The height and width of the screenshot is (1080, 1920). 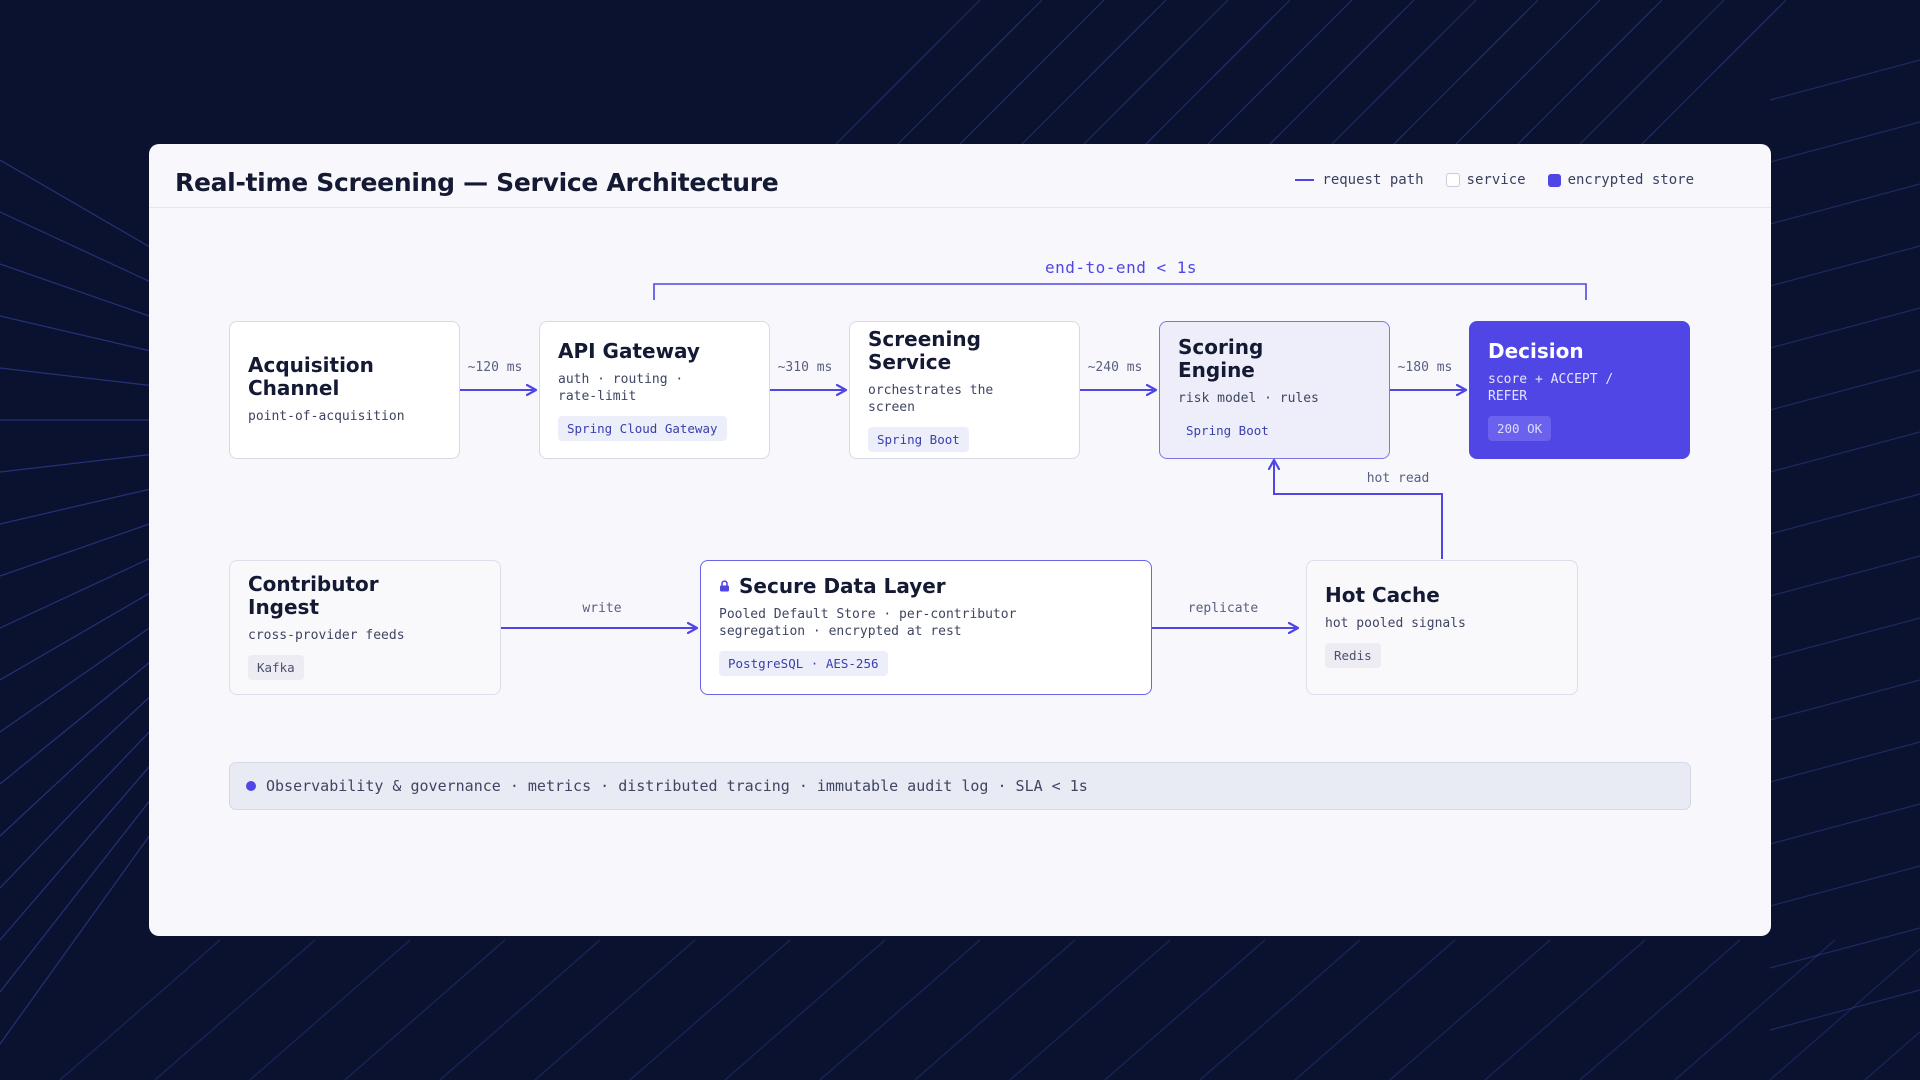 I want to click on latency-scoring-decision: ~180 ms, so click(x=1425, y=367).